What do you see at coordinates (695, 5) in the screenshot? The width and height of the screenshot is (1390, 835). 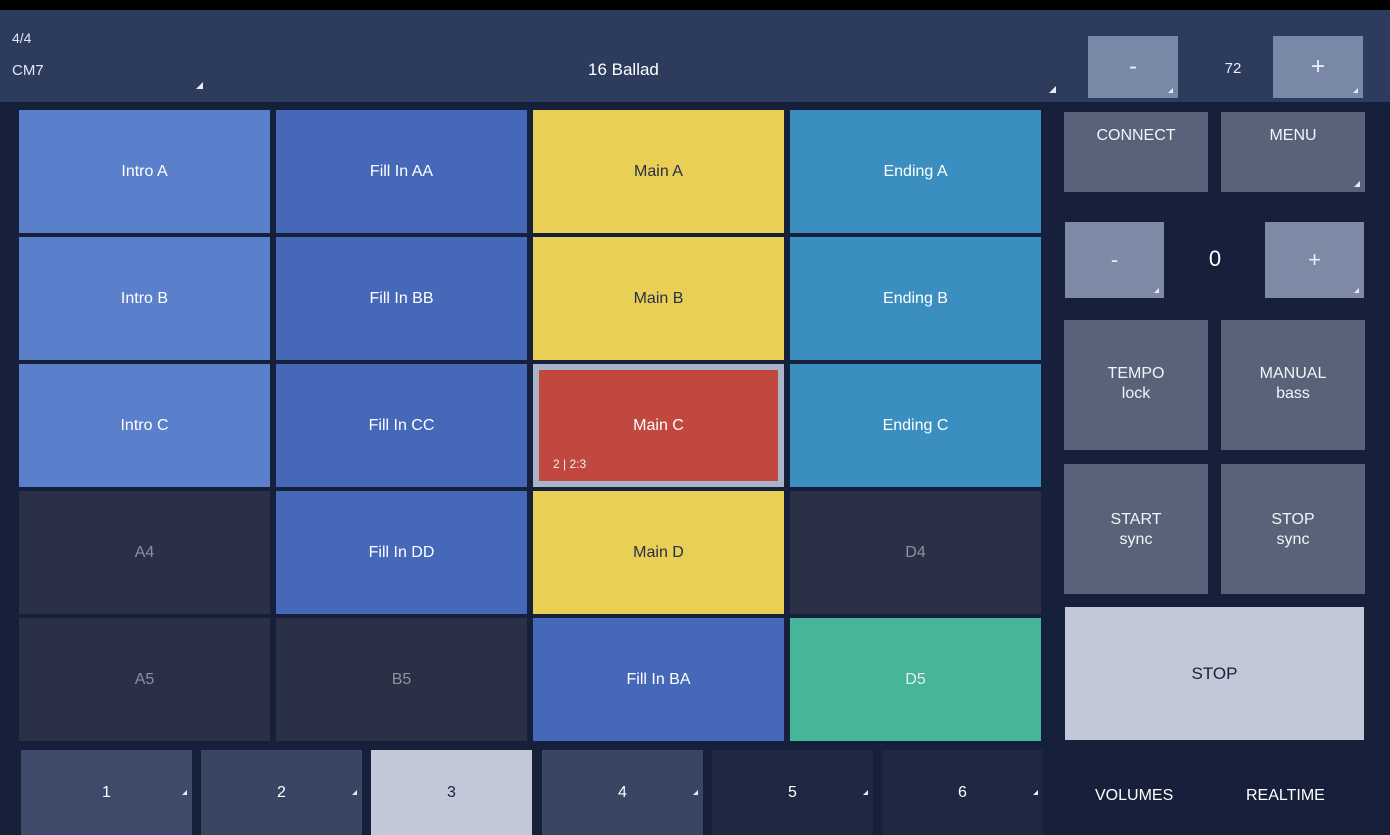 I see `top-edge` at bounding box center [695, 5].